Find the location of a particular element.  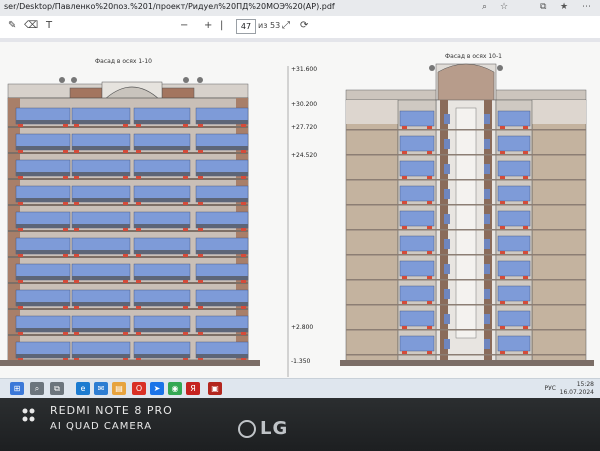

favorite-star-icon: ☆ is located at coordinates (504, 7).